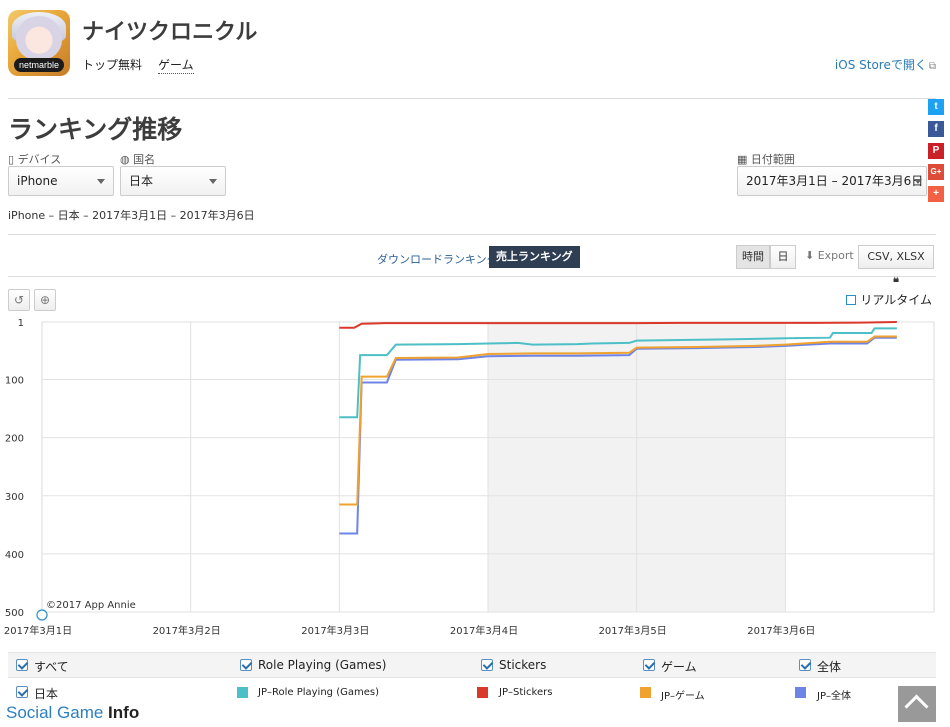  I want to click on country-label: ◍ 国名, so click(137, 159).